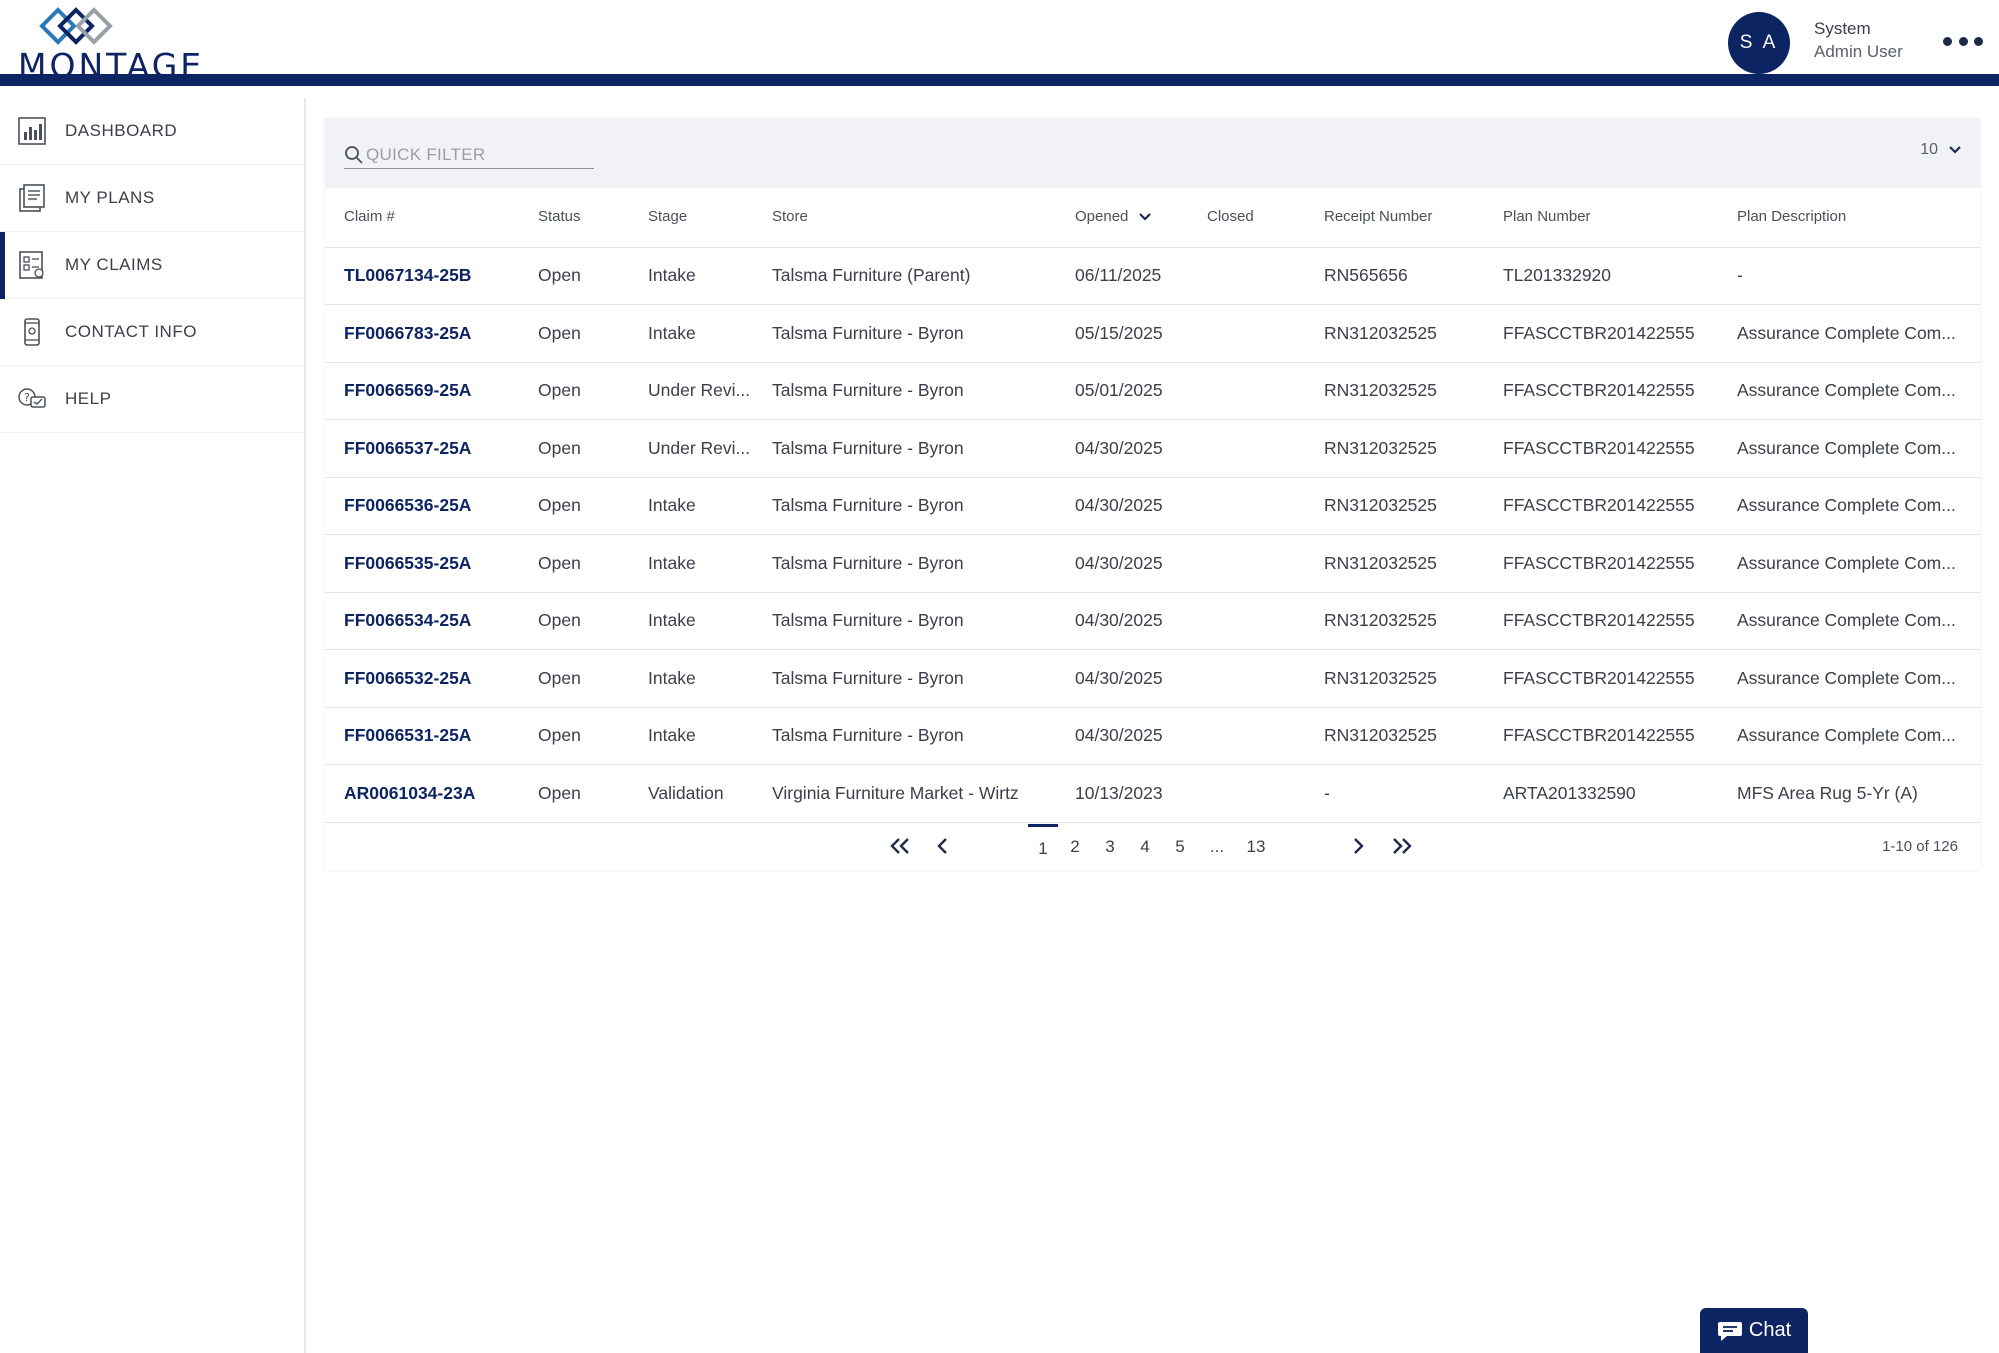  I want to click on chat-button: Chat, so click(1754, 1330).